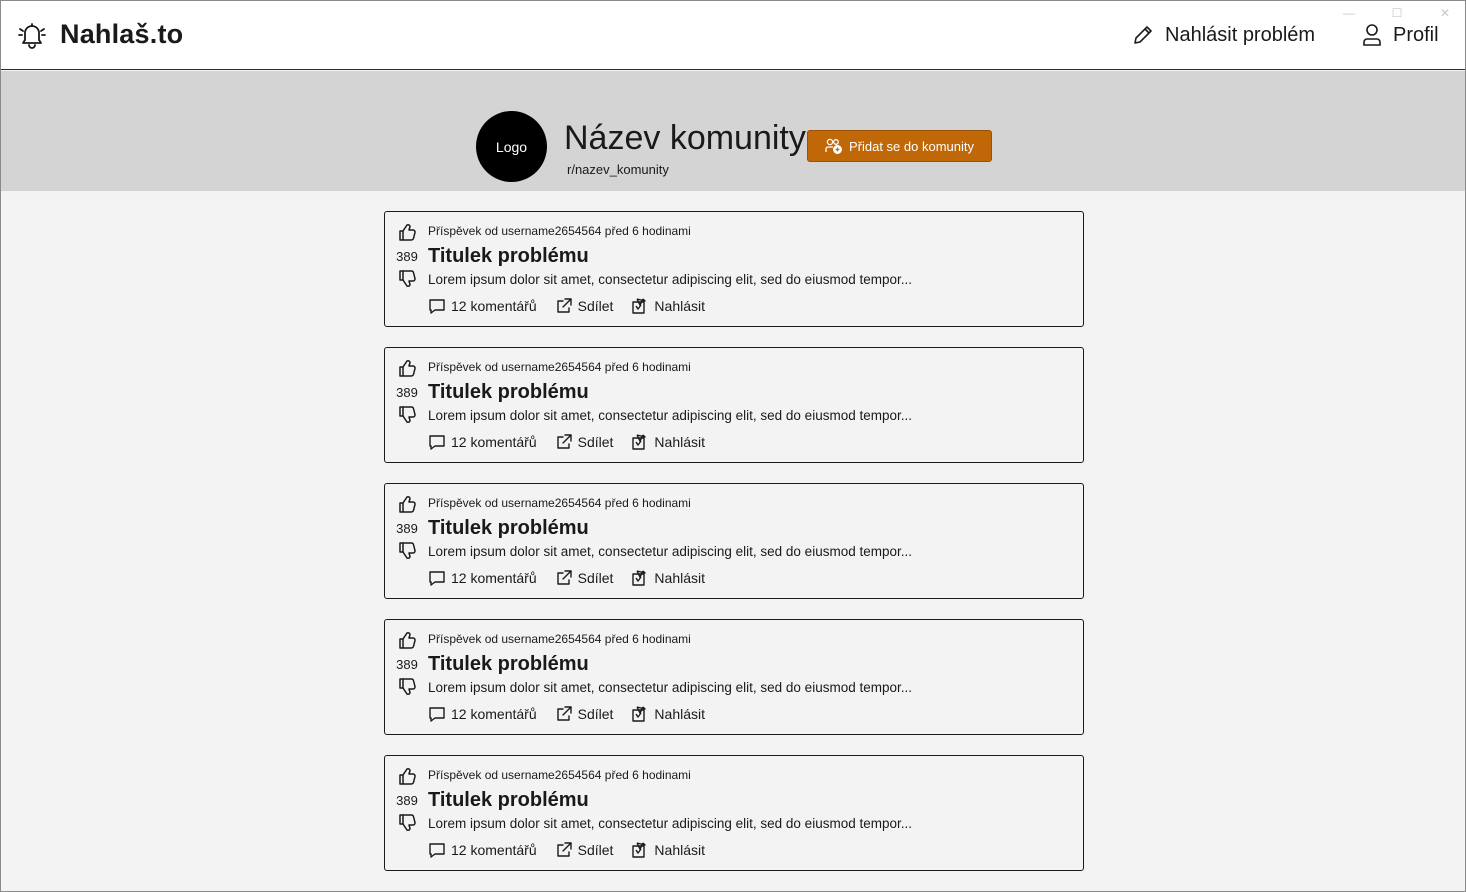 The image size is (1466, 892). I want to click on close-button: ✕, so click(1445, 13).